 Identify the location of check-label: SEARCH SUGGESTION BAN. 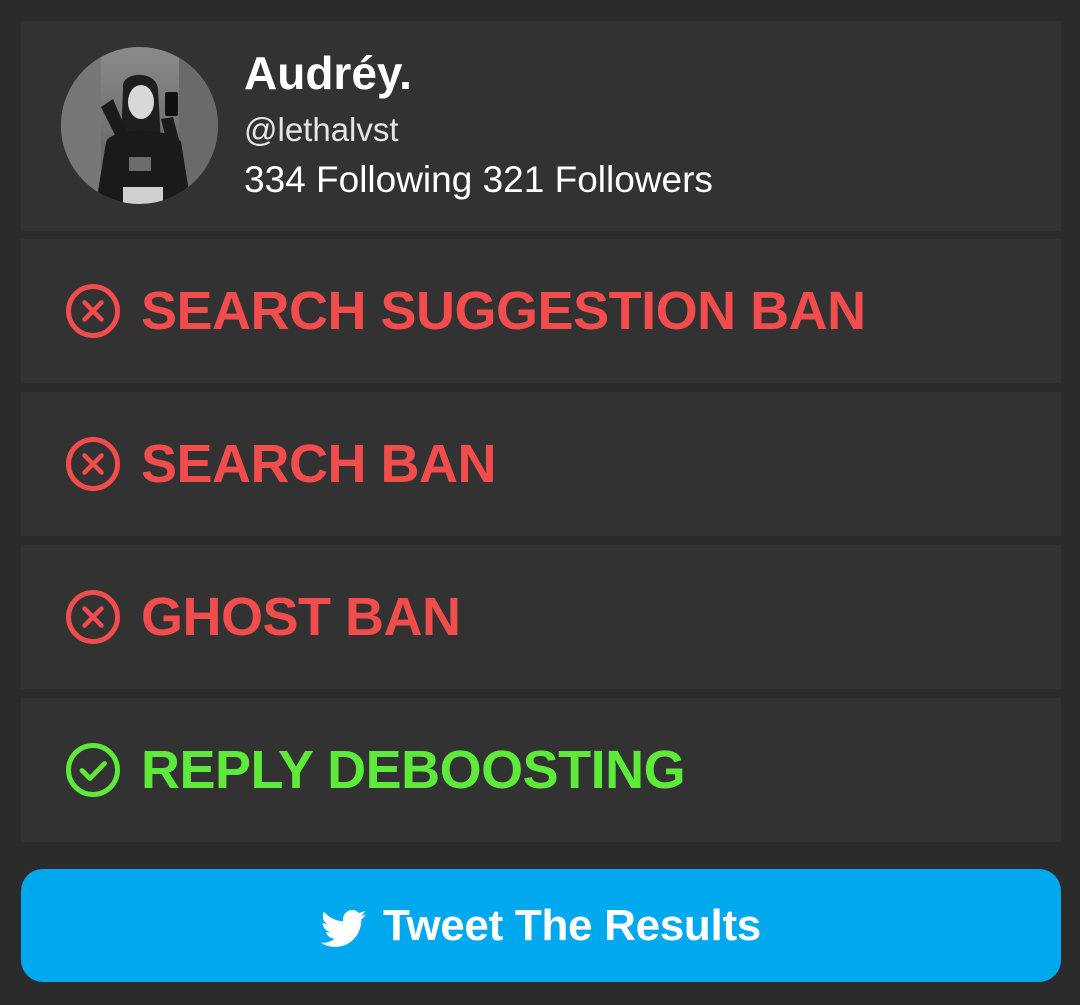
(503, 311).